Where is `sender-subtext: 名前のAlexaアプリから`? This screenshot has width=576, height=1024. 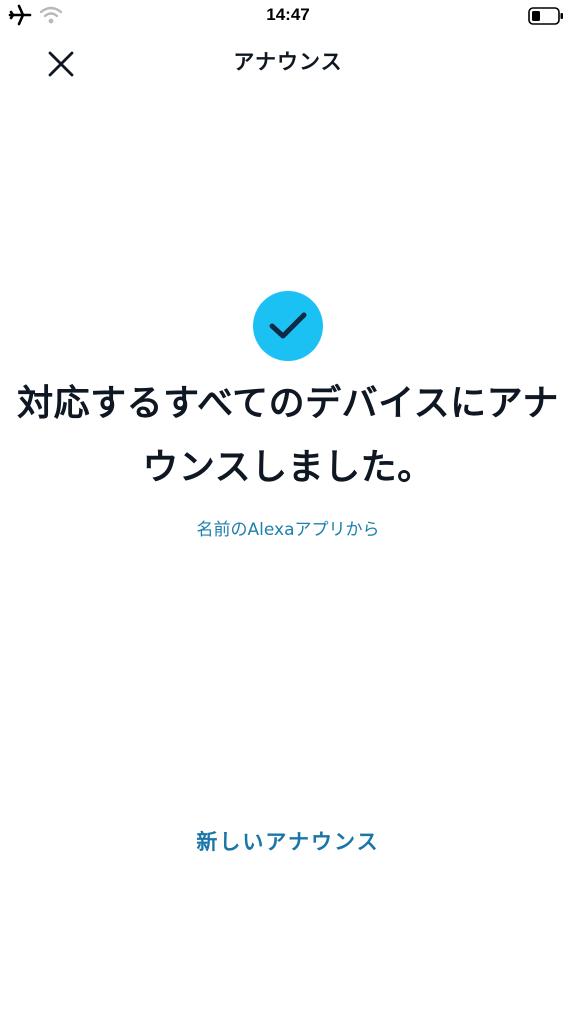
sender-subtext: 名前のAlexaアプリから is located at coordinates (288, 530).